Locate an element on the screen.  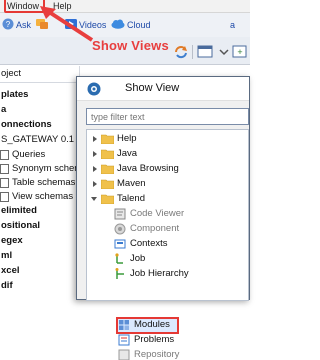
tree-item-label: onnections is located at coordinates (26, 124).